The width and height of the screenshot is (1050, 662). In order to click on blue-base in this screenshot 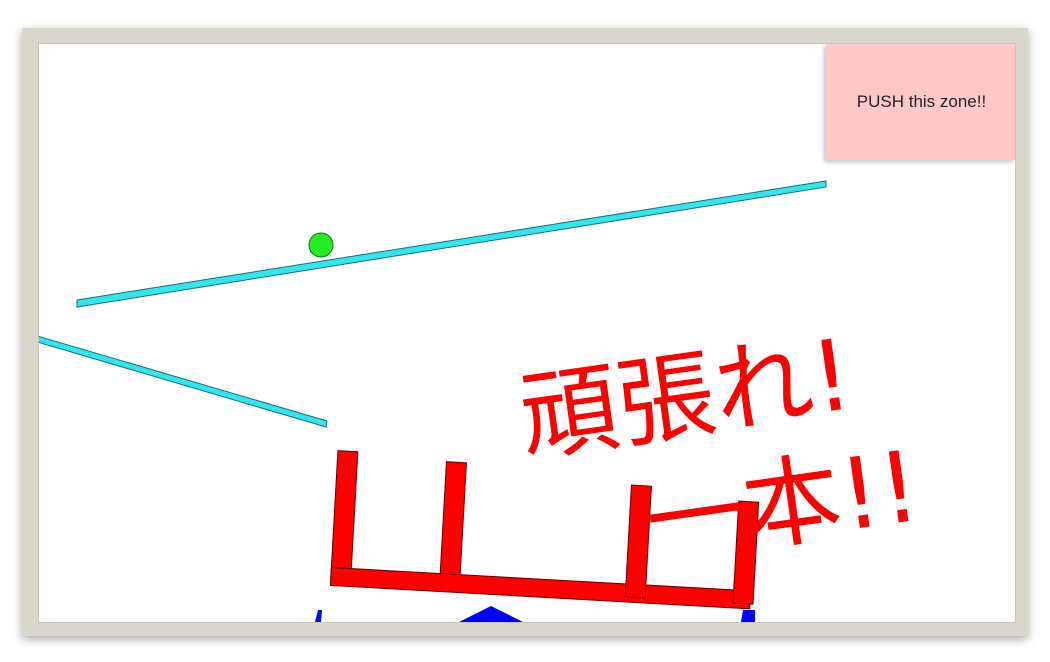, I will do `click(318, 616)`.